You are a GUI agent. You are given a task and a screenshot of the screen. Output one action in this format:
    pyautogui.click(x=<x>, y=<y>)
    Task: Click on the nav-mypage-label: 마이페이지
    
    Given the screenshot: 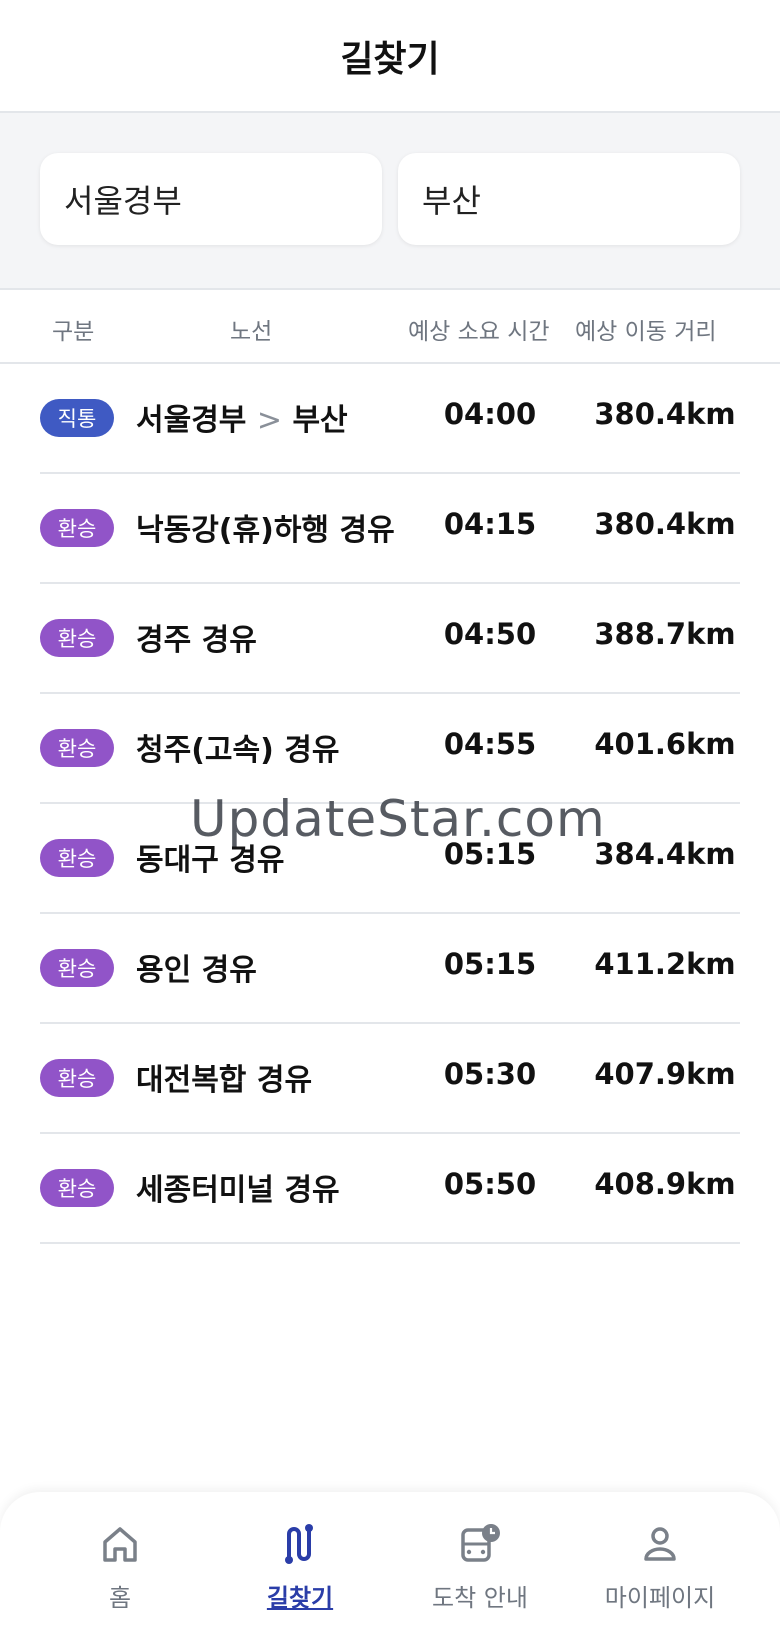 What is the action you would take?
    pyautogui.click(x=660, y=1598)
    